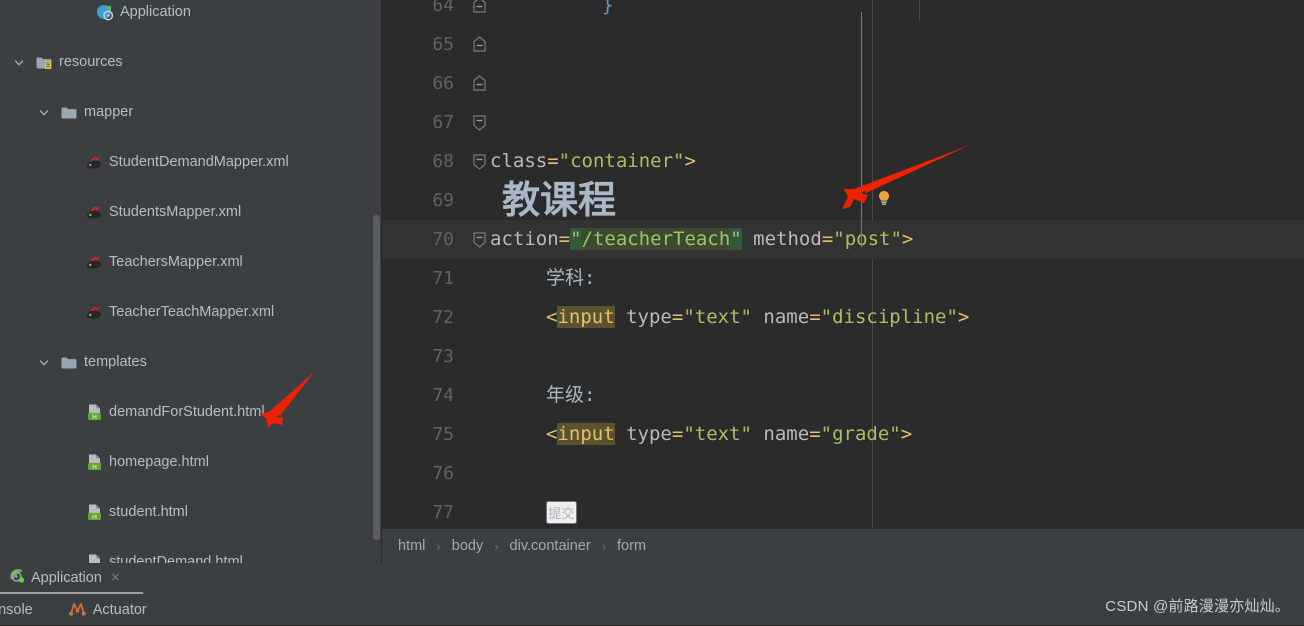 This screenshot has height=626, width=1304. I want to click on code-line: 77 提交, so click(843, 510).